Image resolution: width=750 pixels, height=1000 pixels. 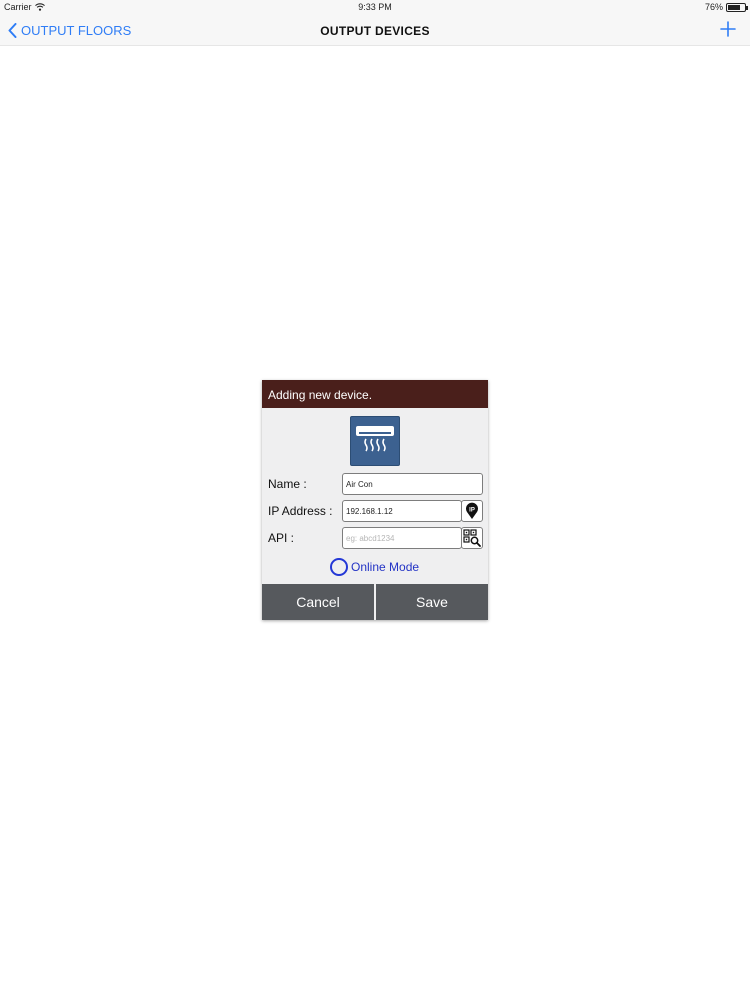 I want to click on page-title: OUTPUT DEVICES, so click(x=375, y=31).